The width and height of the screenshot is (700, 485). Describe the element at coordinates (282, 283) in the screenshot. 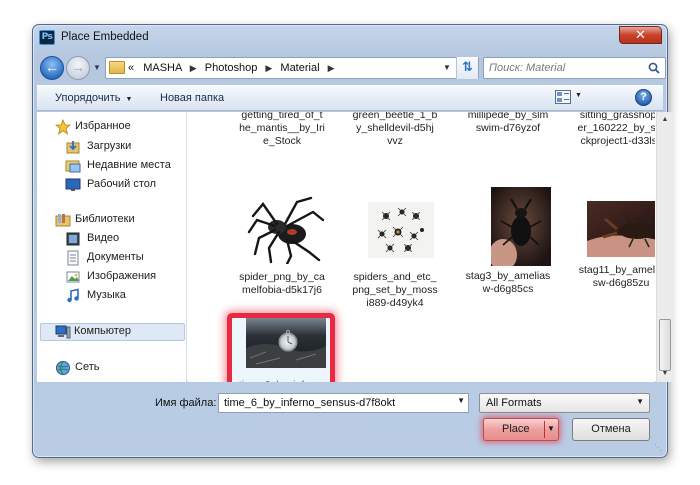

I see `file-name: spider_png_by_ca melfobia-d5k17j6` at that location.